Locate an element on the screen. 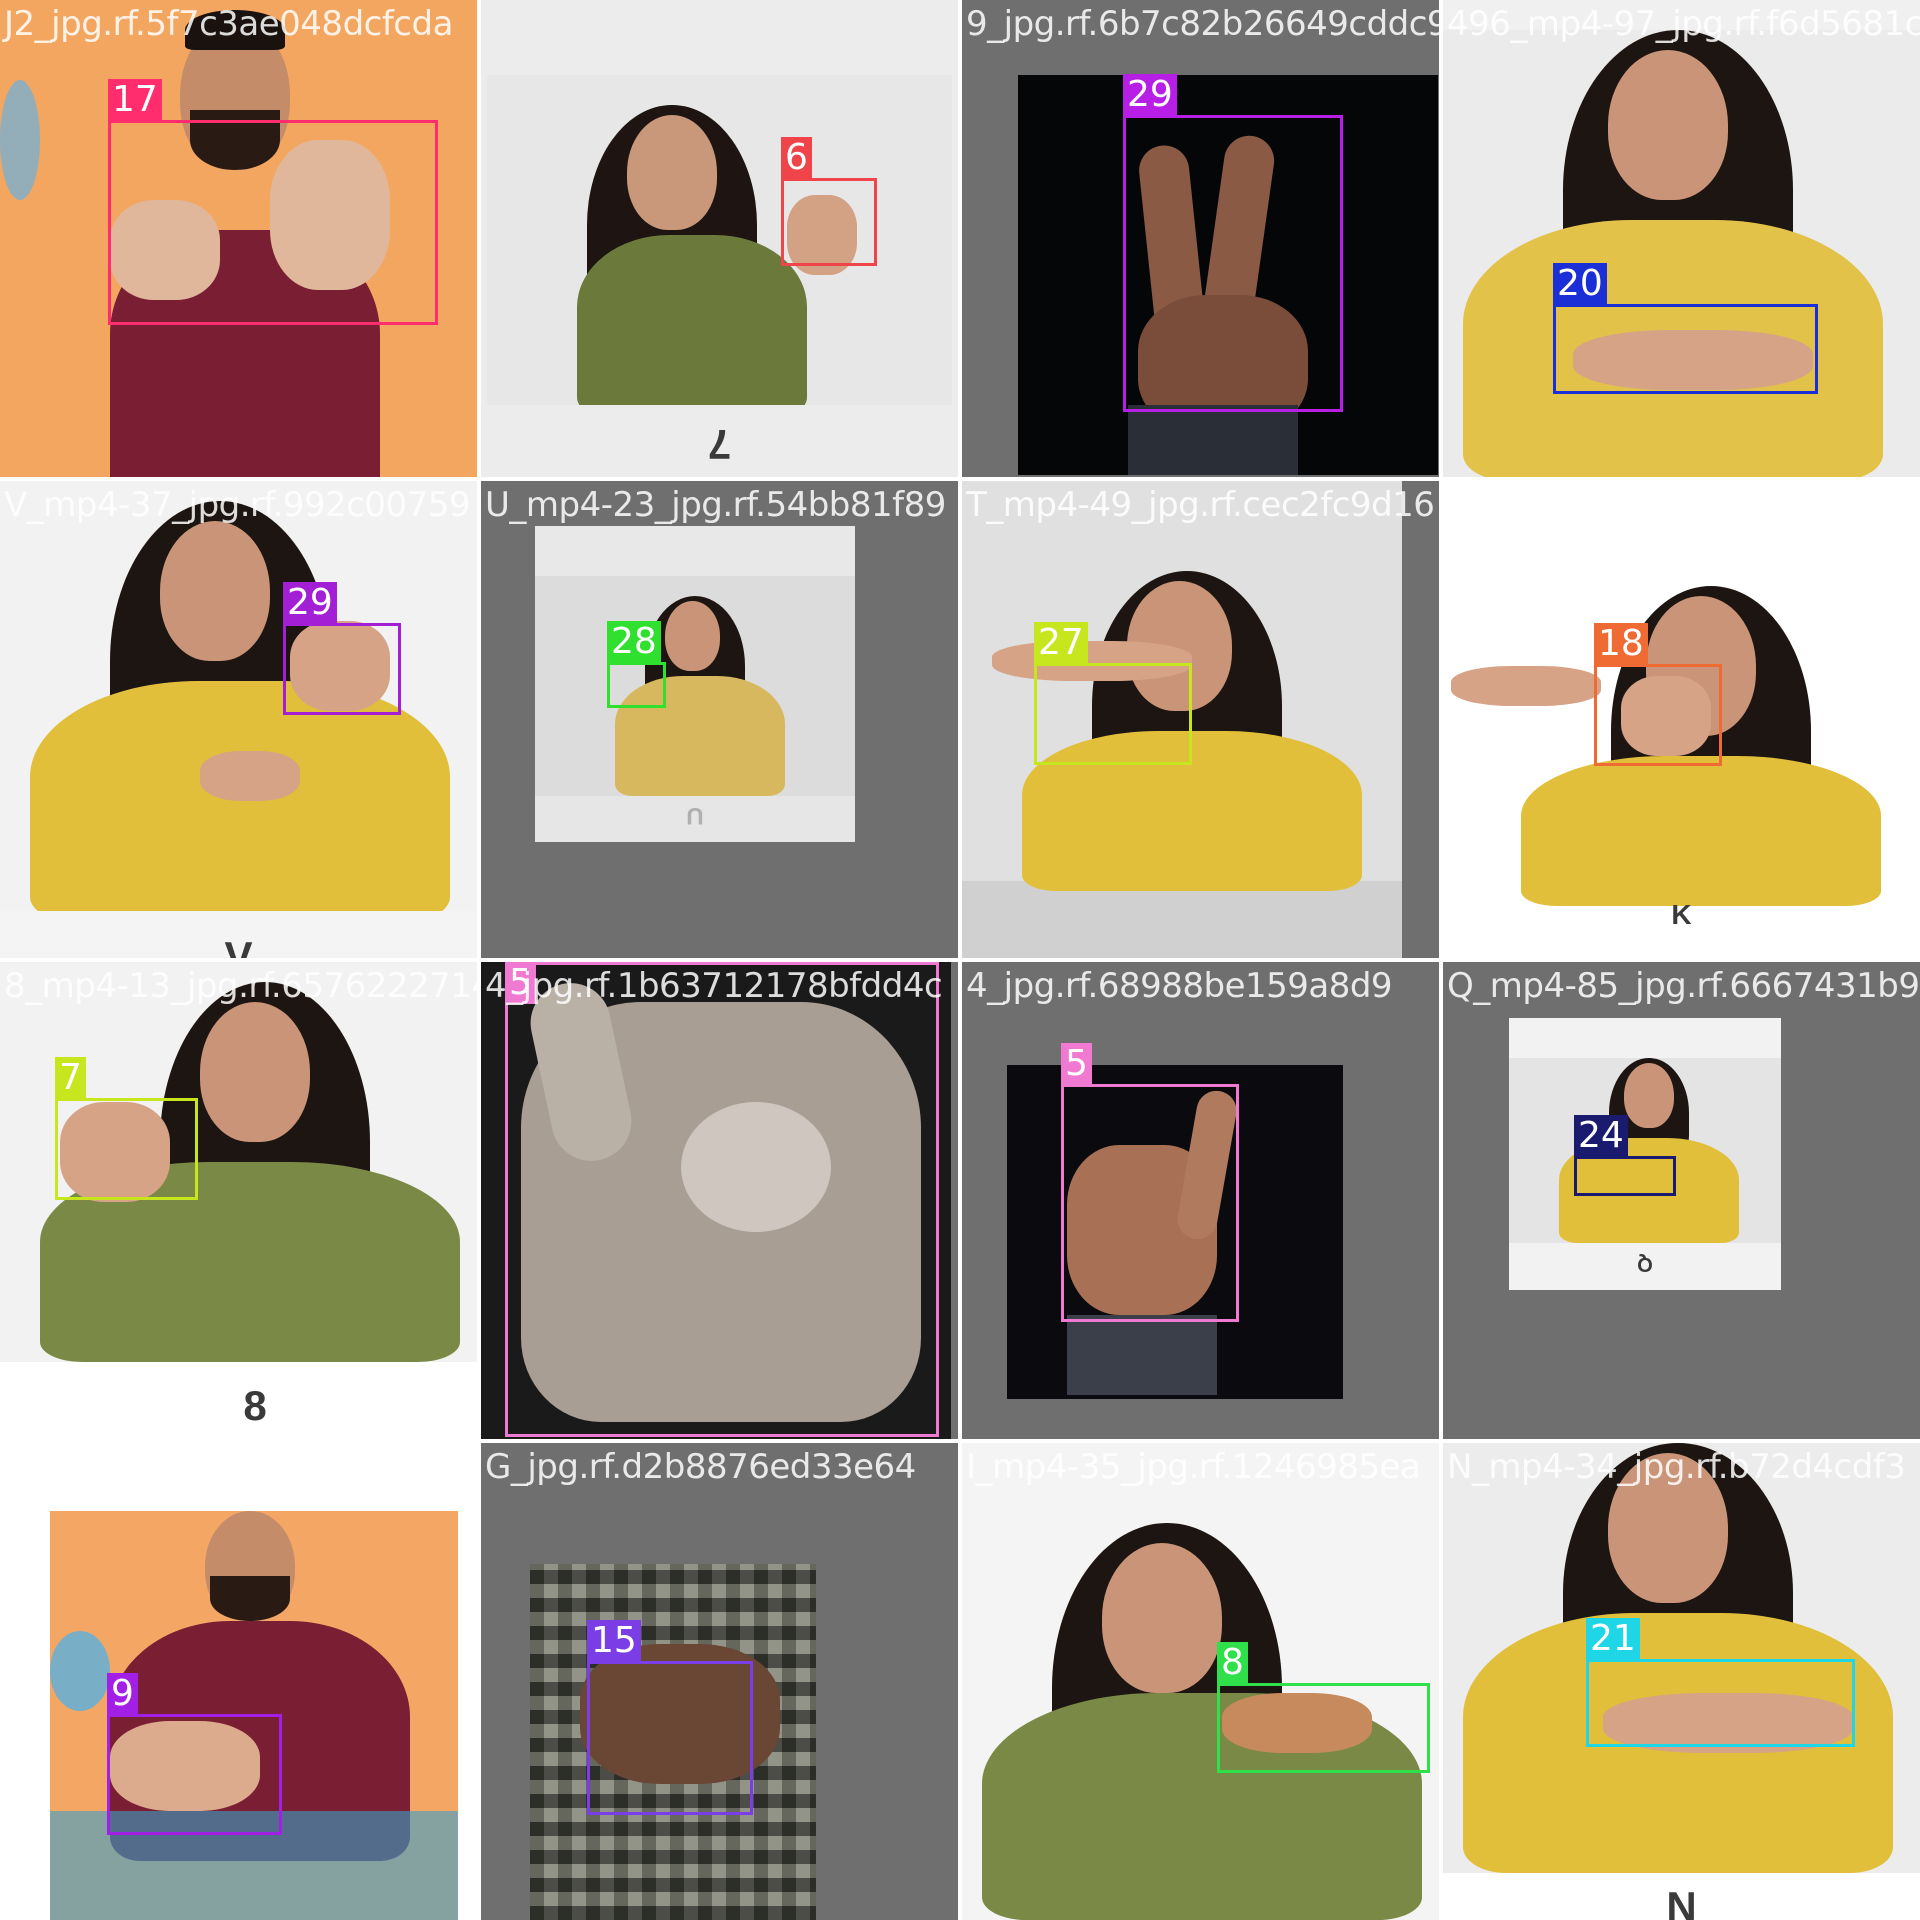 The height and width of the screenshot is (1920, 1920). sign-caption: 7 is located at coordinates (719, 444).